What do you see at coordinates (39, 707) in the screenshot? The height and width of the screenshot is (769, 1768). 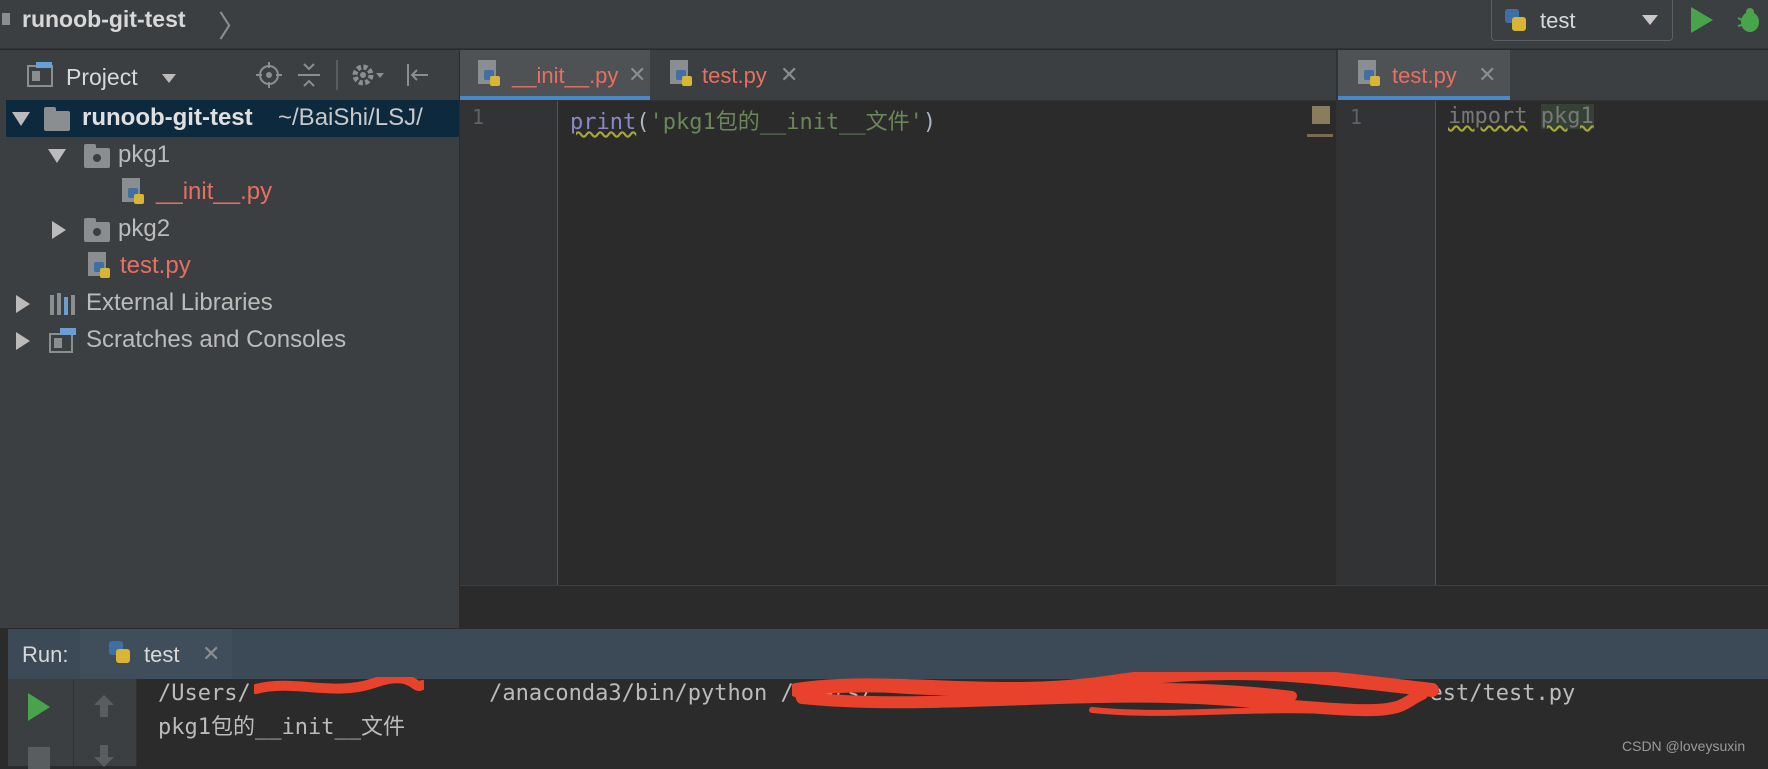 I see `rerun-button` at bounding box center [39, 707].